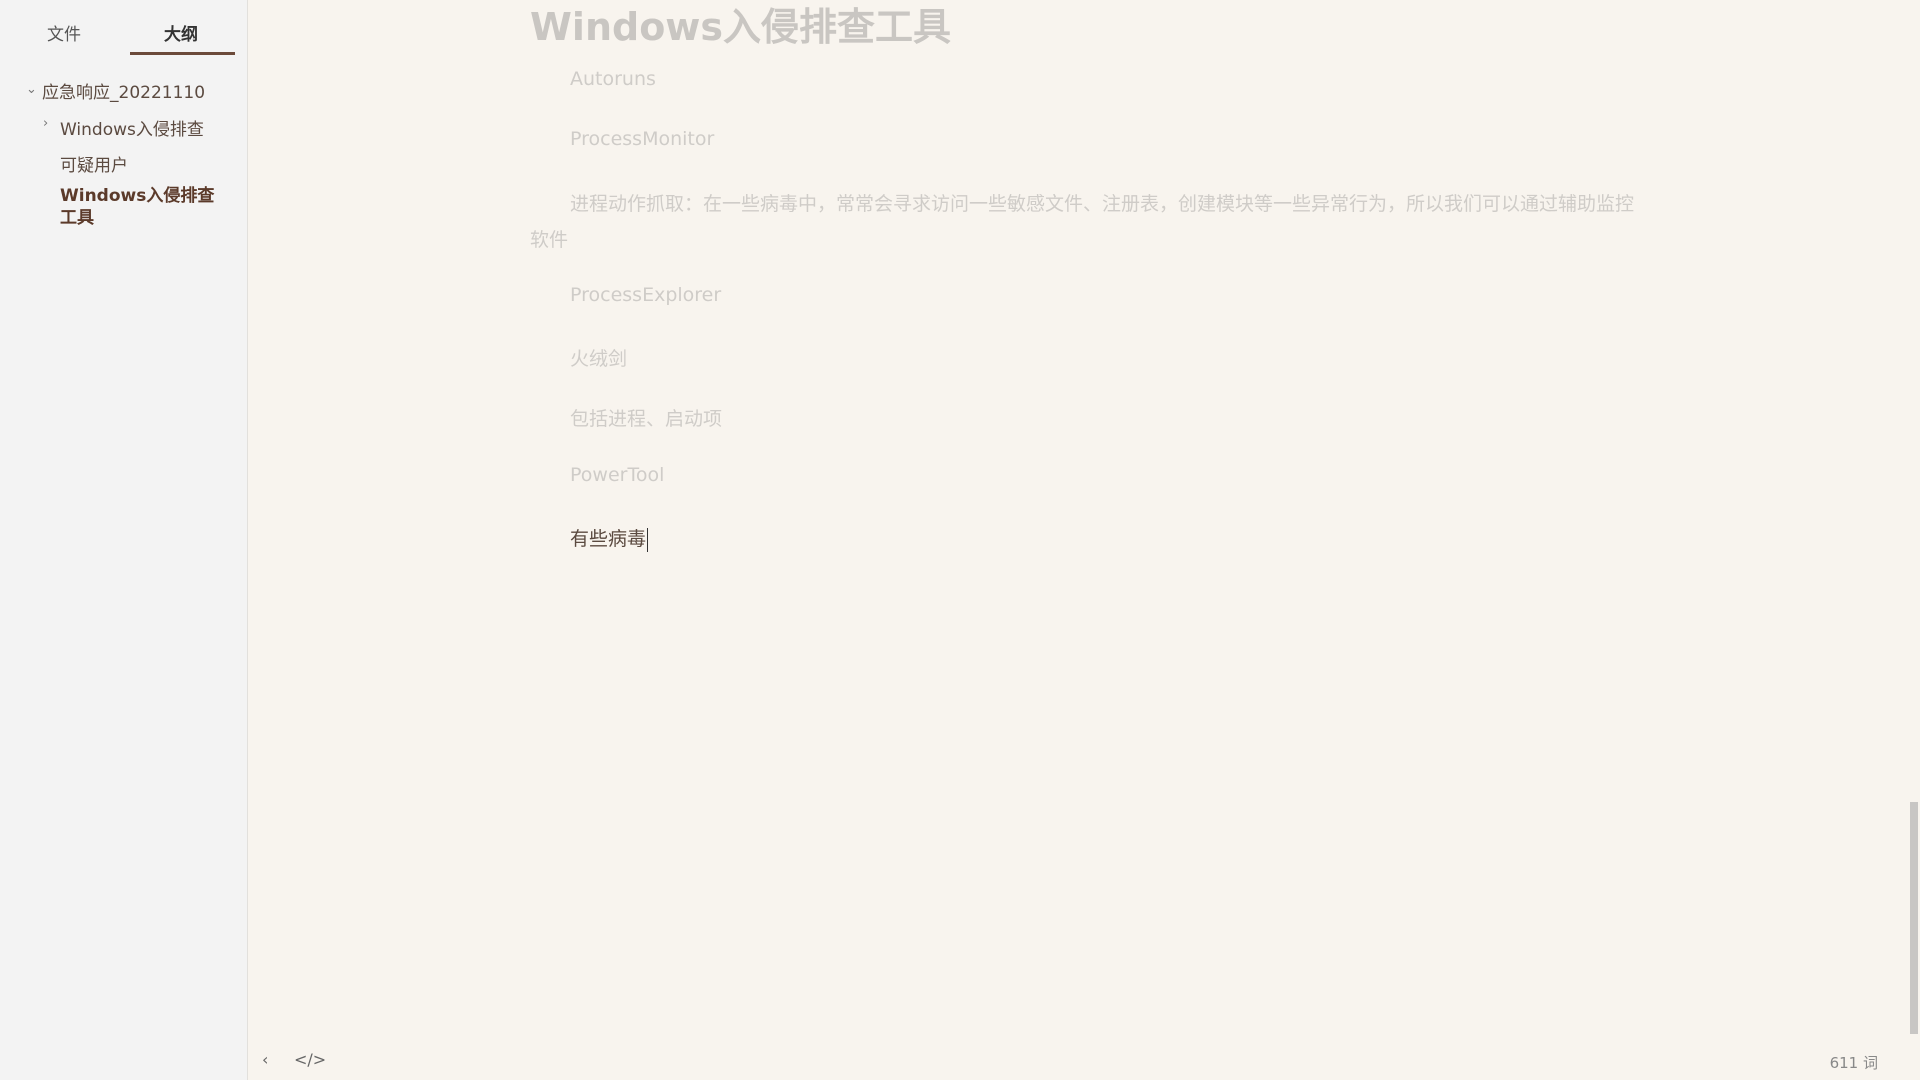  What do you see at coordinates (648, 539) in the screenshot?
I see `text-caret` at bounding box center [648, 539].